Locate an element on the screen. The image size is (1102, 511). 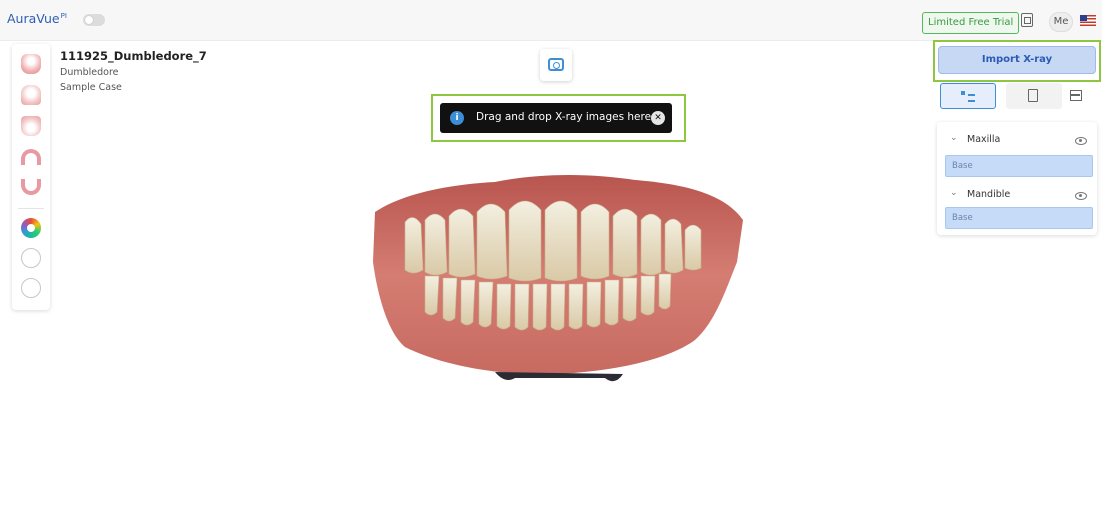
tree-item-label: Maxilla is located at coordinates (984, 139).